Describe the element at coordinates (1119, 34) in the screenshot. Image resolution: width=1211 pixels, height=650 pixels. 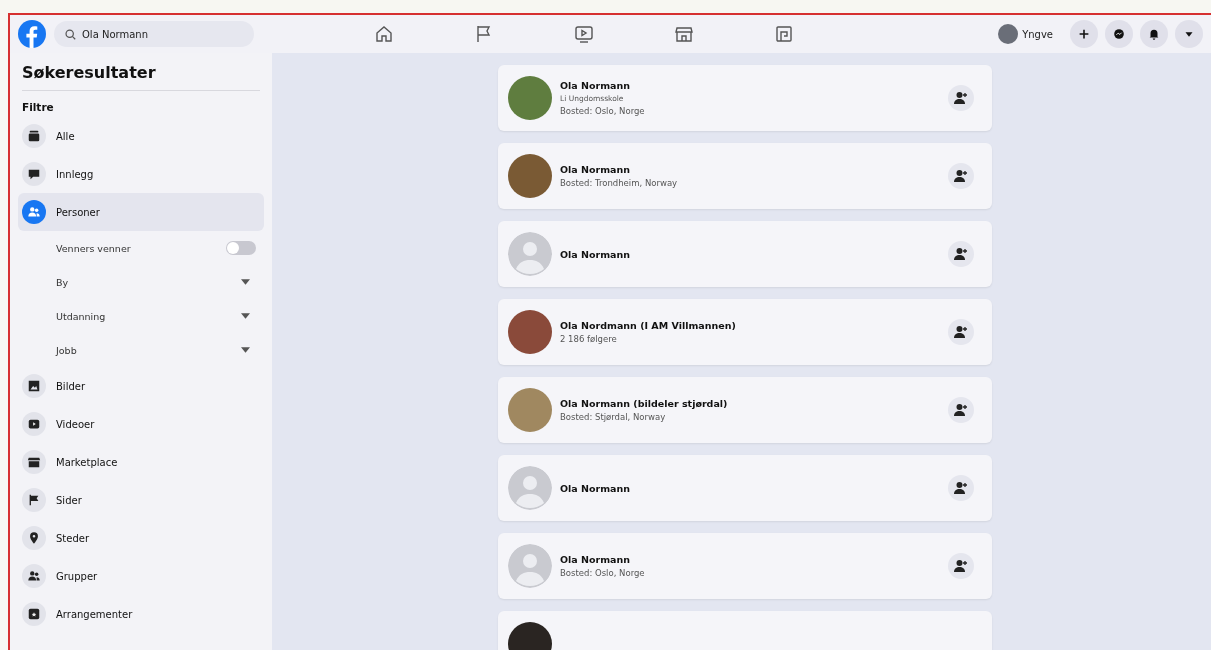
I see `messenger-icon` at that location.